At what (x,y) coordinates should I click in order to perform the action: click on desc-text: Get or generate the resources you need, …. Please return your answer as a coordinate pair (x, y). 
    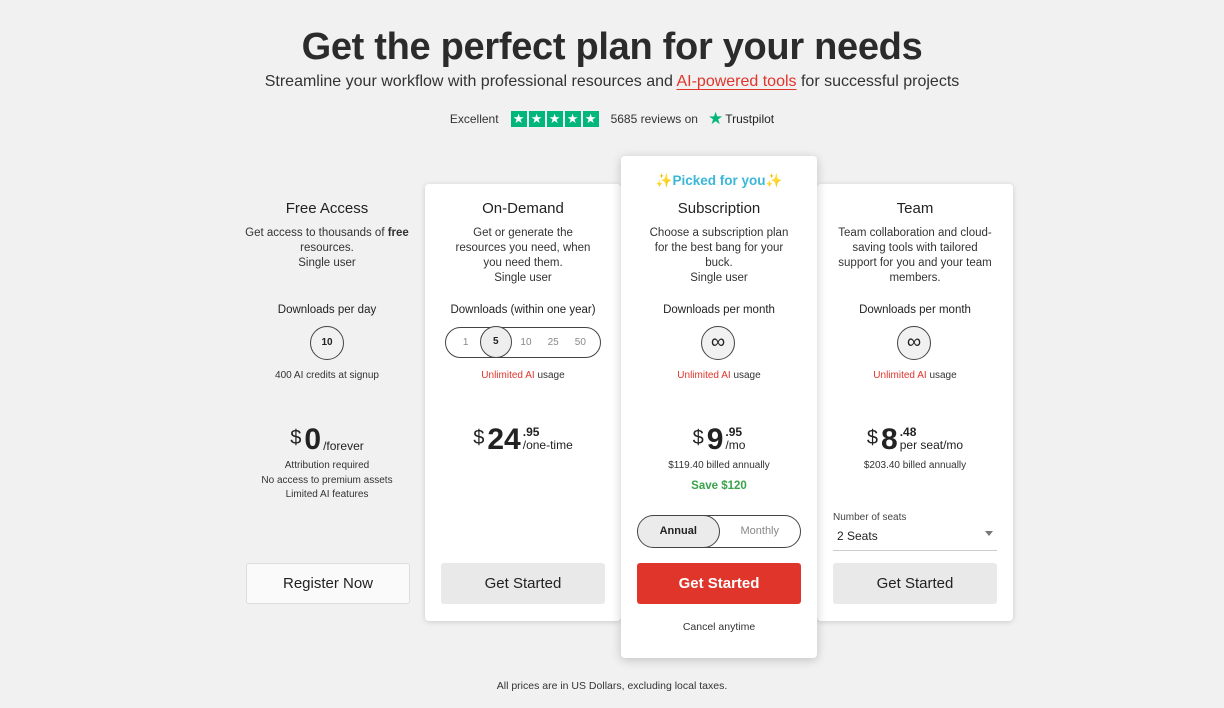
    Looking at the image, I should click on (523, 248).